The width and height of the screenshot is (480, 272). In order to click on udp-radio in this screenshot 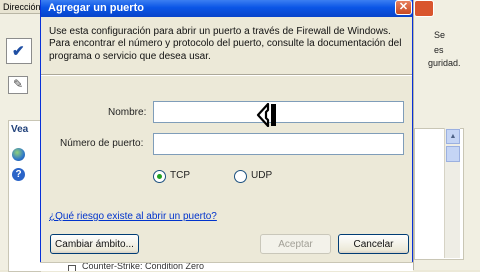, I will do `click(240, 176)`.